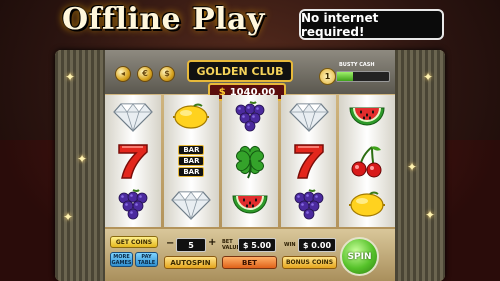 The image size is (500, 281). I want to click on level-progress-fill, so click(345, 76).